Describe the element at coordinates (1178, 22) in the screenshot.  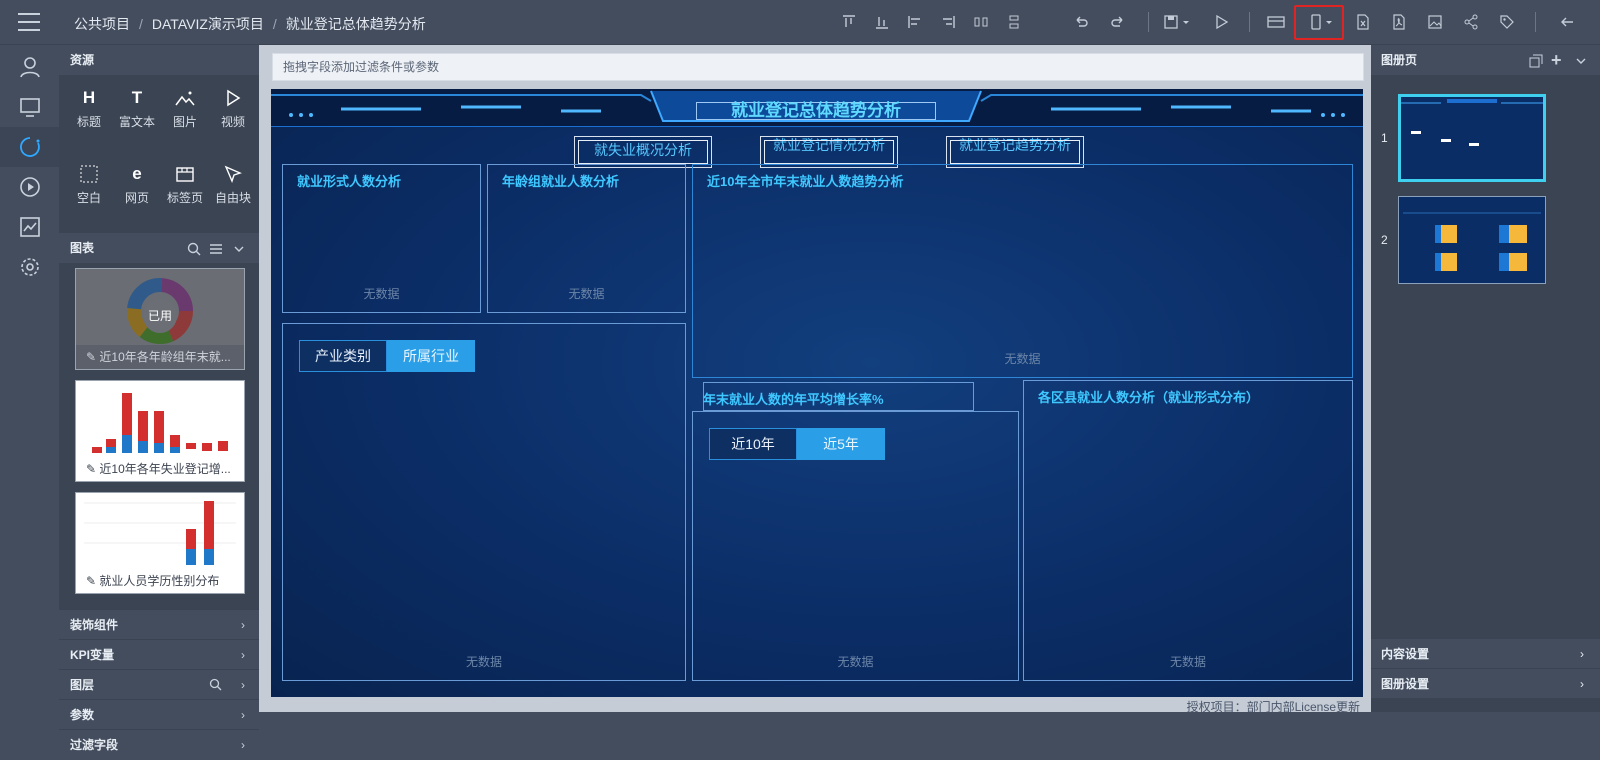
I see `save-menu-icon` at that location.